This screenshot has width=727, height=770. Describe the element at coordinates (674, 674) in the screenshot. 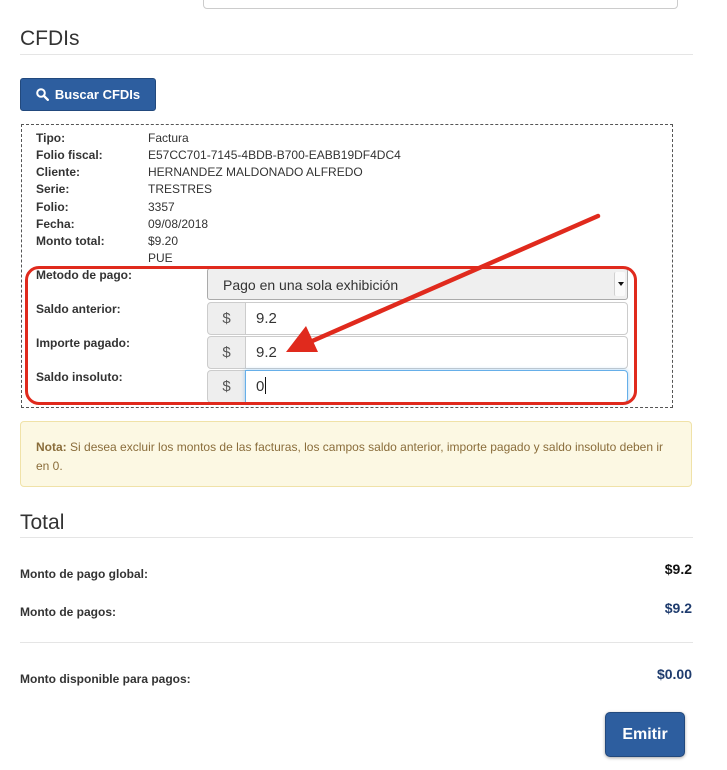

I see `monto-disponible-value: $0.00` at that location.